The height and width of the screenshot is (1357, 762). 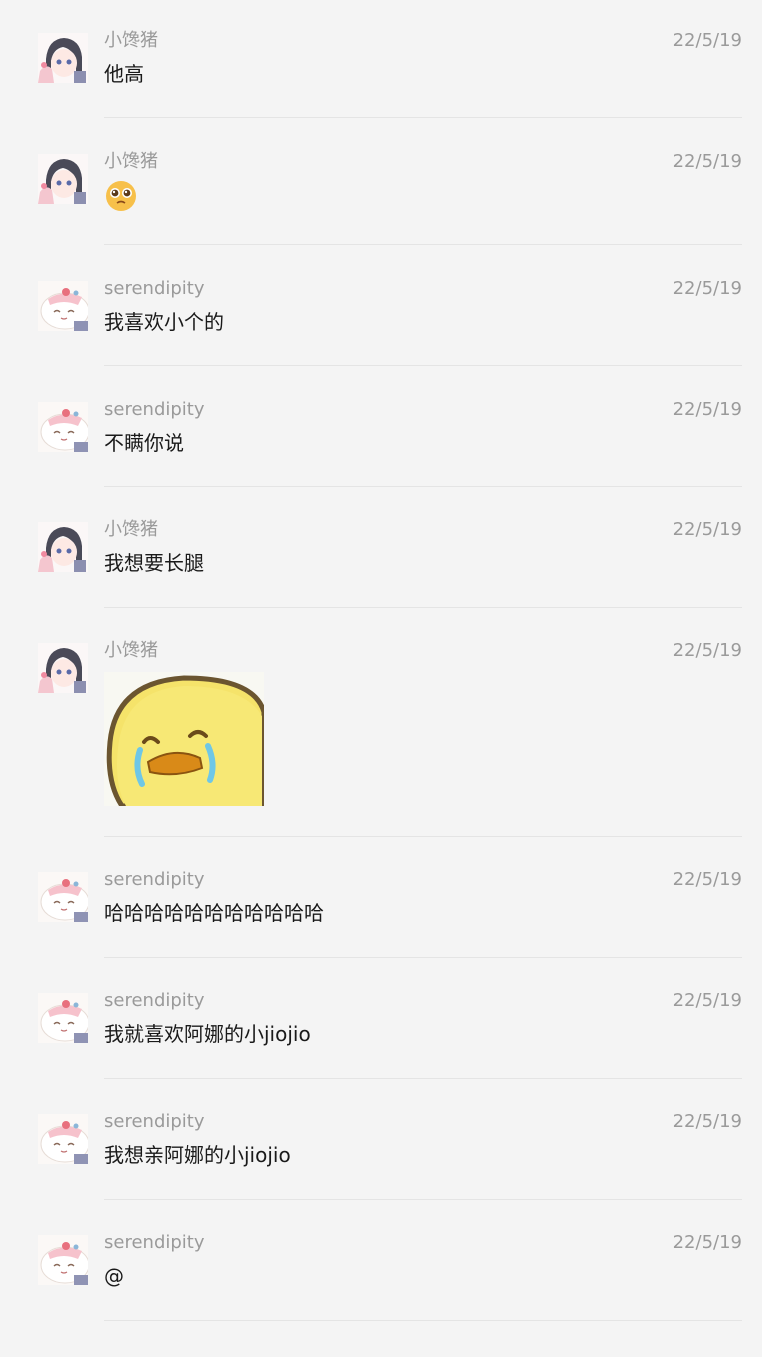 I want to click on message-text: 我就喜欢阿娜的小jiojio, so click(x=207, y=1034).